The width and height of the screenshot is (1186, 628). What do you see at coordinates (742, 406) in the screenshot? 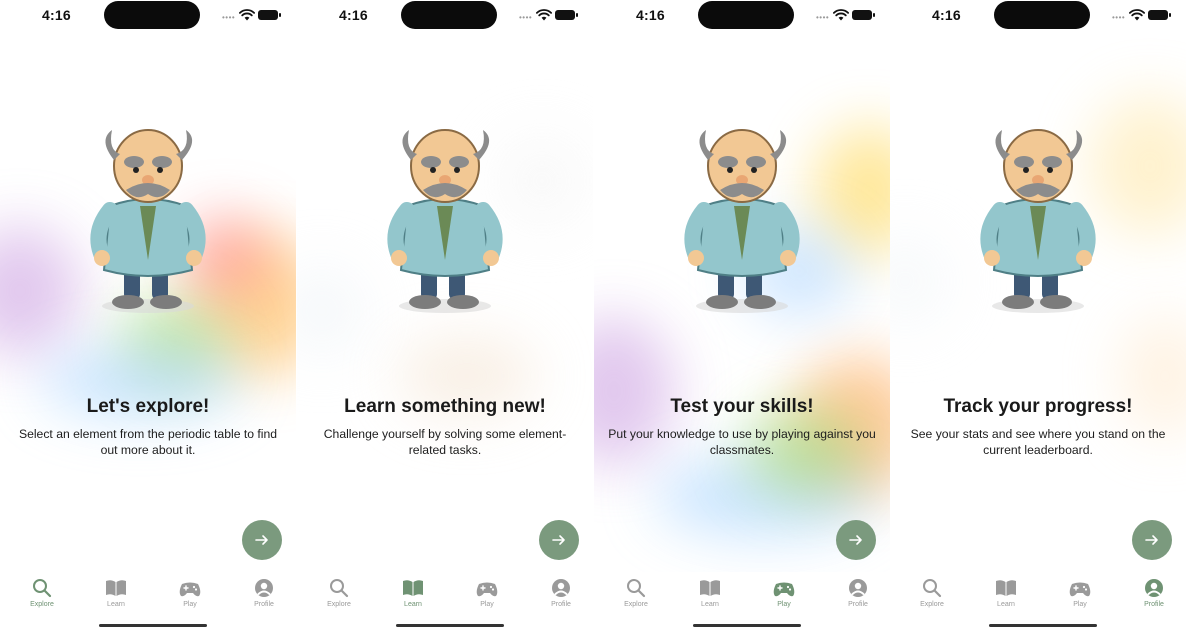
I see `onboarding-title: Test your skills!` at bounding box center [742, 406].